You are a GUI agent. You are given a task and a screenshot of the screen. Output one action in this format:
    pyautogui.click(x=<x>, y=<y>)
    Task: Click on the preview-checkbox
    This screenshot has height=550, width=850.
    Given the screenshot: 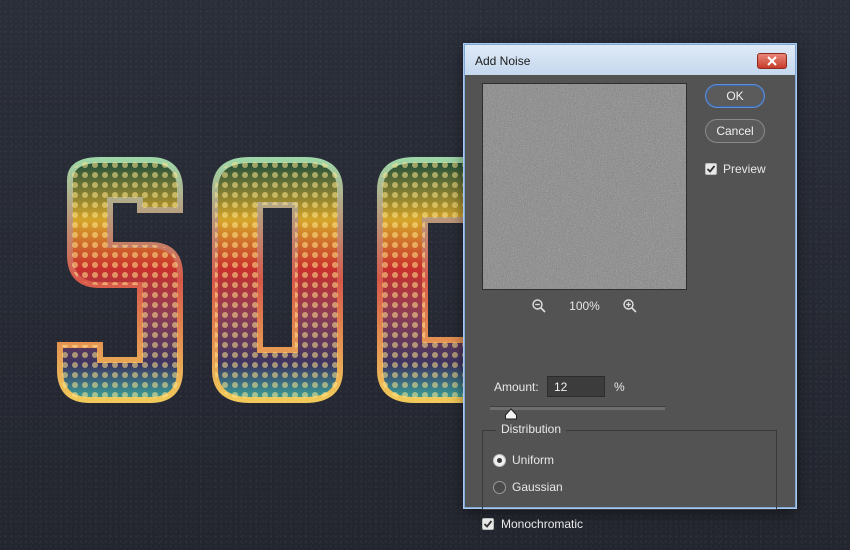 What is the action you would take?
    pyautogui.click(x=711, y=169)
    